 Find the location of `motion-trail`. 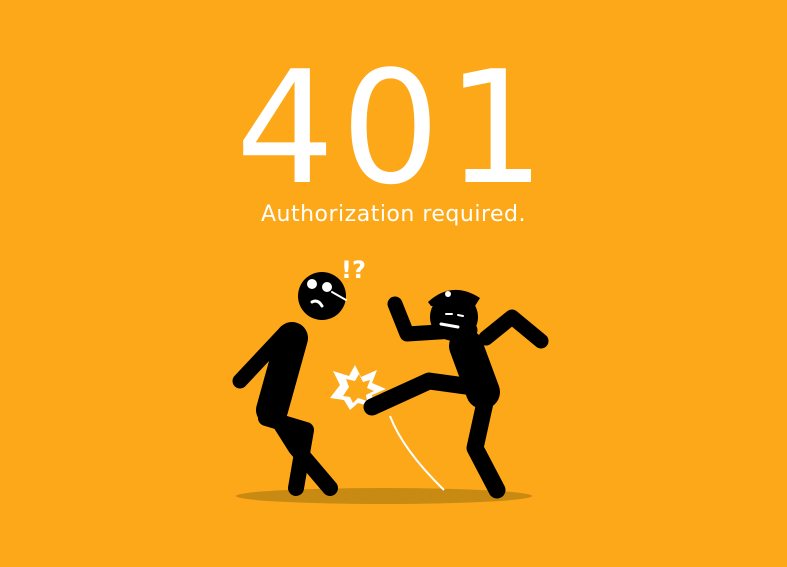

motion-trail is located at coordinates (417, 453).